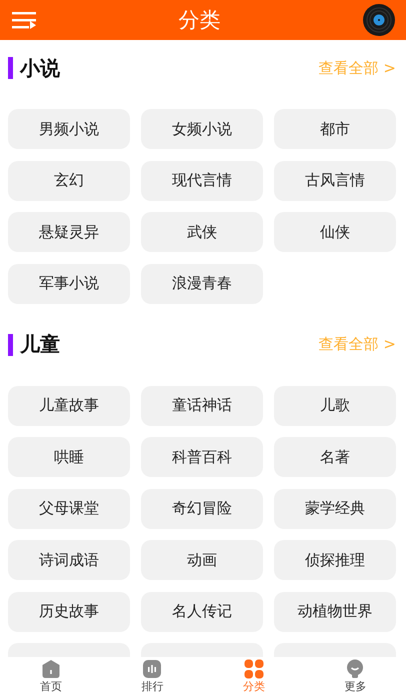  Describe the element at coordinates (69, 129) in the screenshot. I see `category-chip: 男频小说` at that location.